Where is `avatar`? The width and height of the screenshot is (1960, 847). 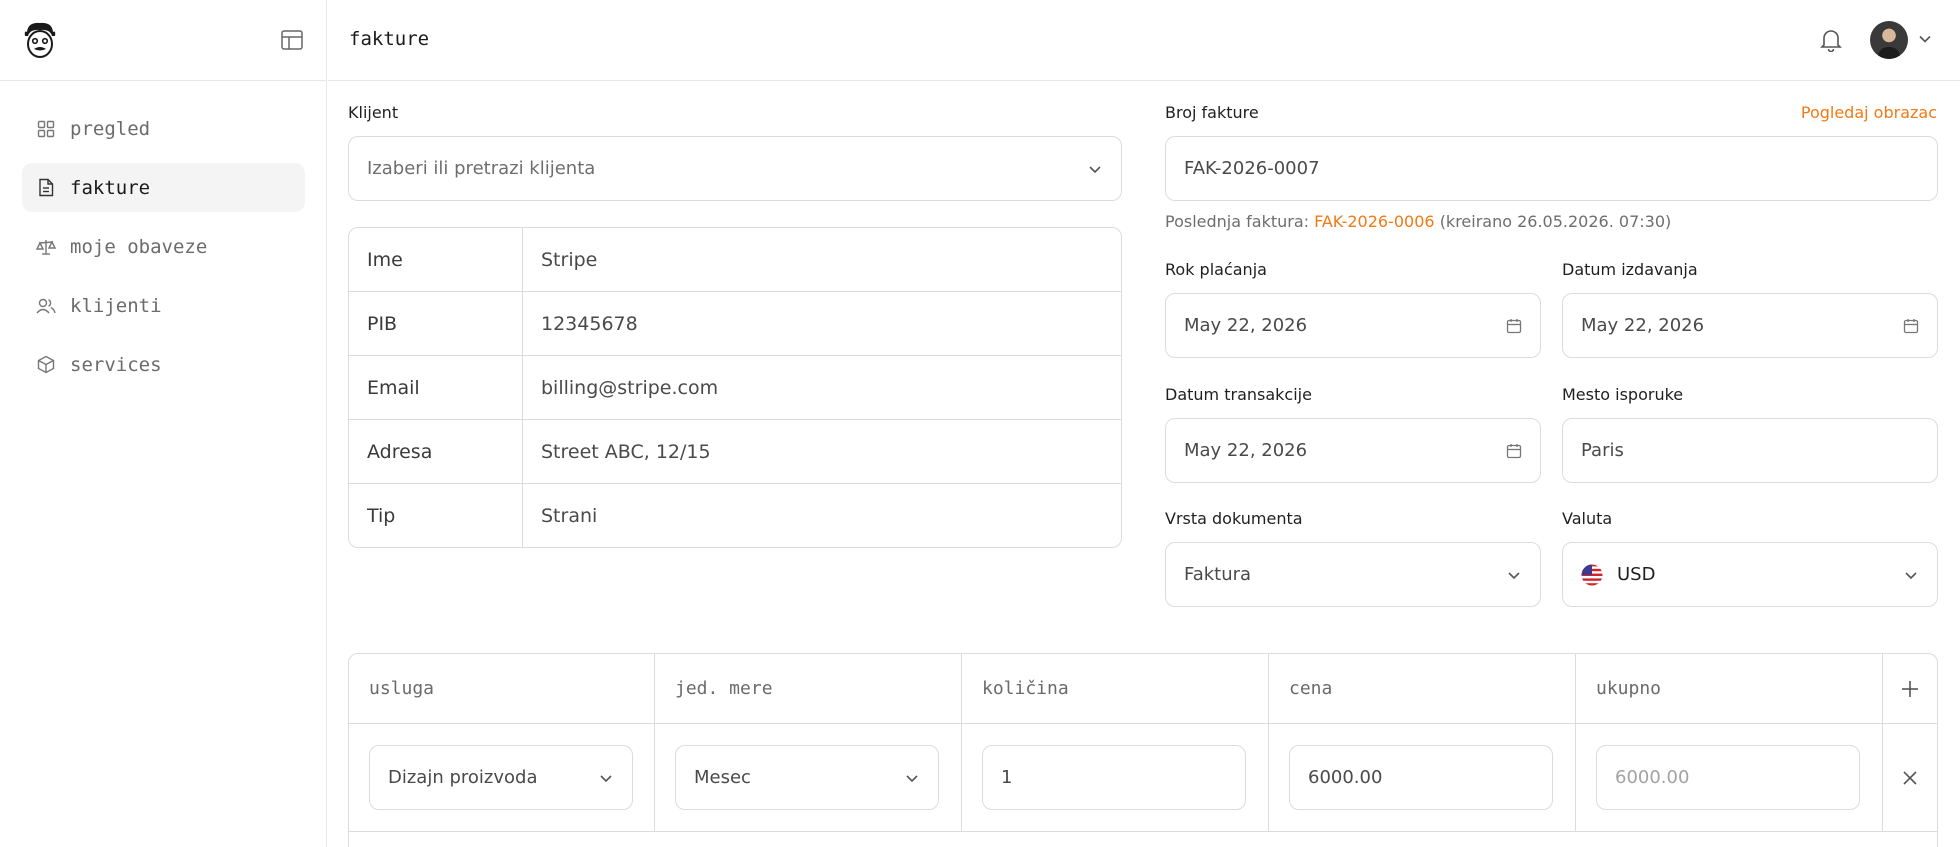
avatar is located at coordinates (1889, 40).